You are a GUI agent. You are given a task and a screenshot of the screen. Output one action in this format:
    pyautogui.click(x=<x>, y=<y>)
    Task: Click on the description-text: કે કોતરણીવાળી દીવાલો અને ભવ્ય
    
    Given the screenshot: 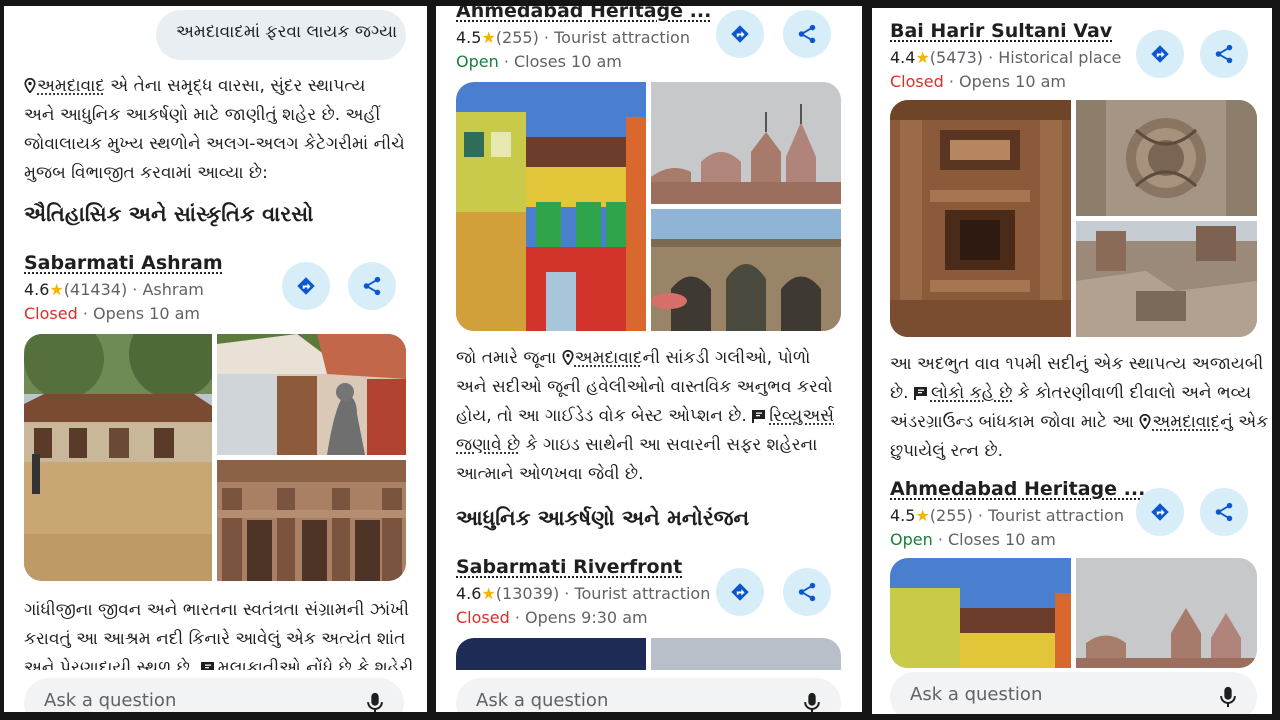 What is the action you would take?
    pyautogui.click(x=1132, y=393)
    